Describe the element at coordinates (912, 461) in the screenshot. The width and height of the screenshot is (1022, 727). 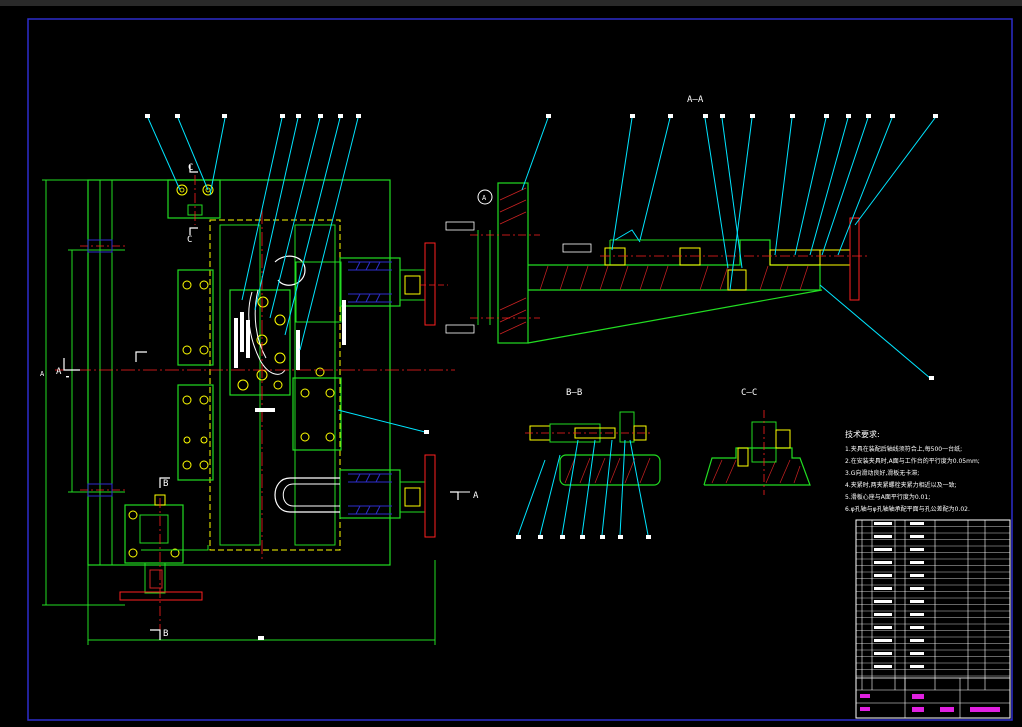
I see `tech-req-item: 2.在安装夹具时,A面与工作台的平行度为0.05mm;` at that location.